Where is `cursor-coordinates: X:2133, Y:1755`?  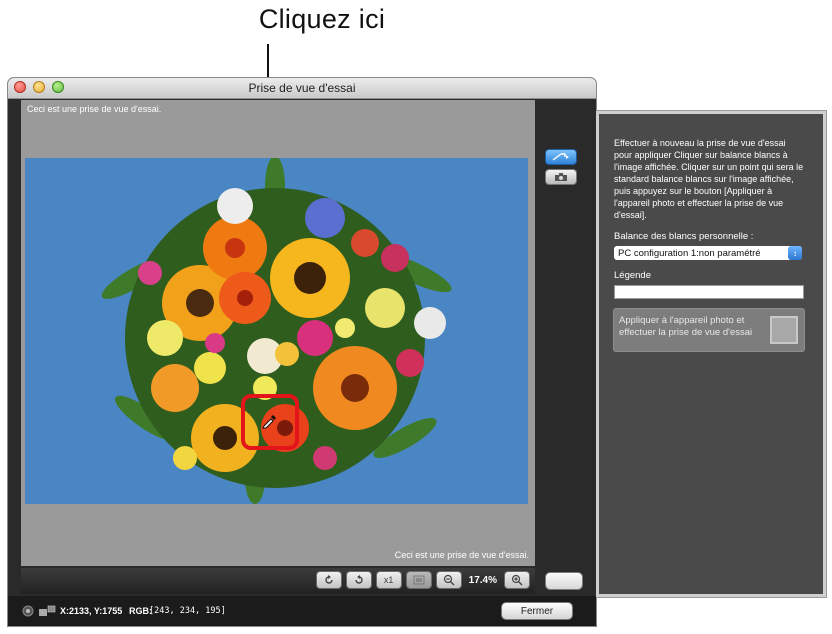 cursor-coordinates: X:2133, Y:1755 is located at coordinates (91, 611).